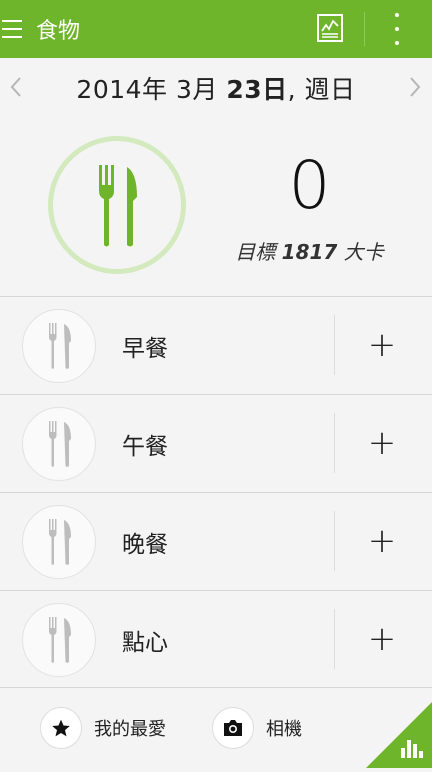 Image resolution: width=432 pixels, height=772 pixels. Describe the element at coordinates (415, 87) in the screenshot. I see `next-day-icon` at that location.